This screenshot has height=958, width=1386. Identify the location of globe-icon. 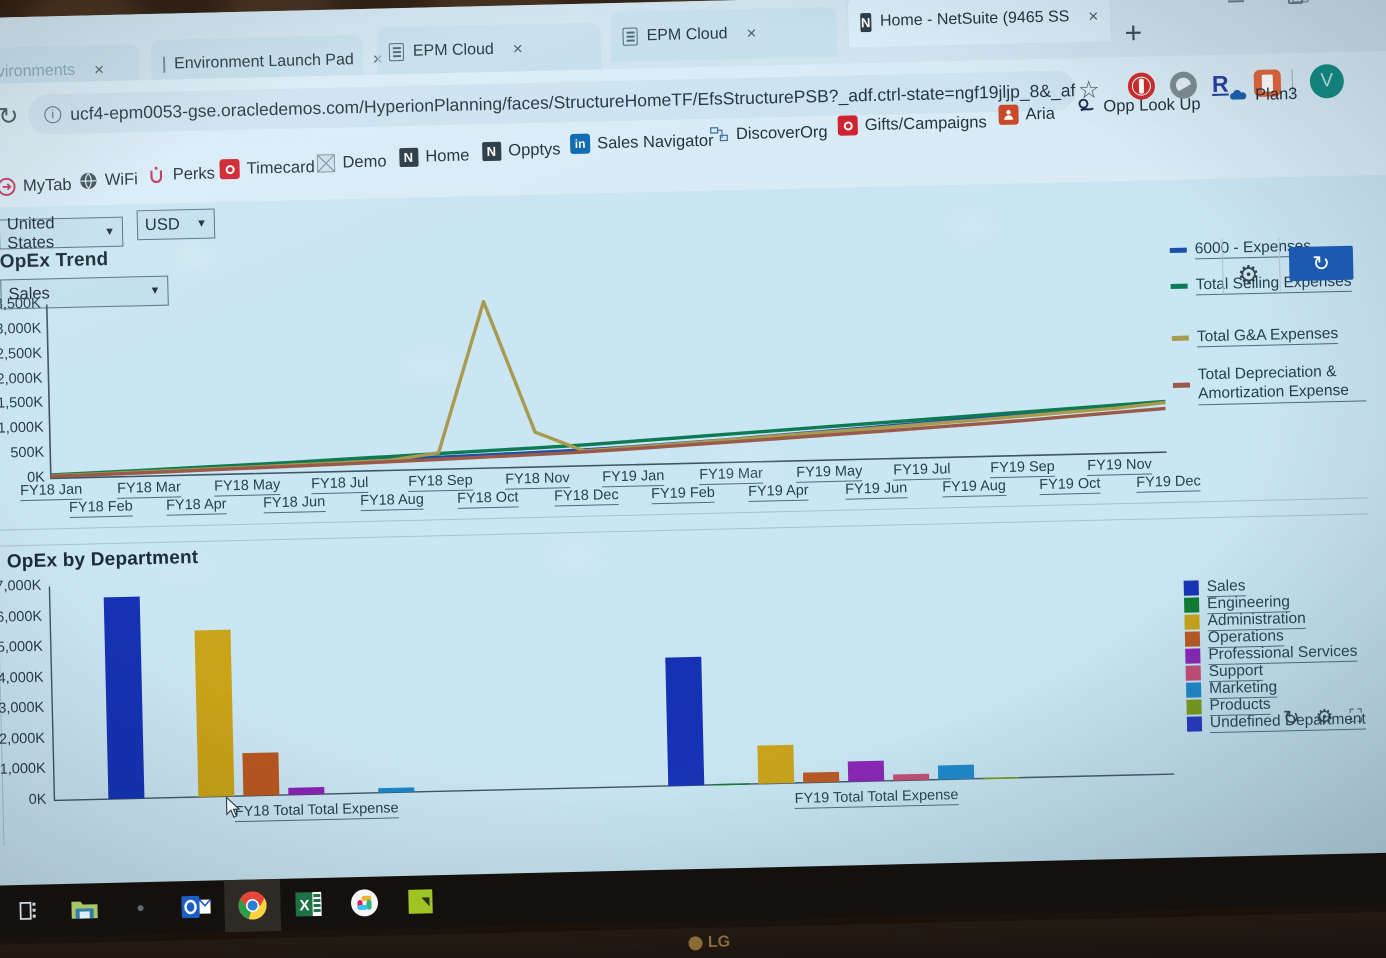
(88, 180).